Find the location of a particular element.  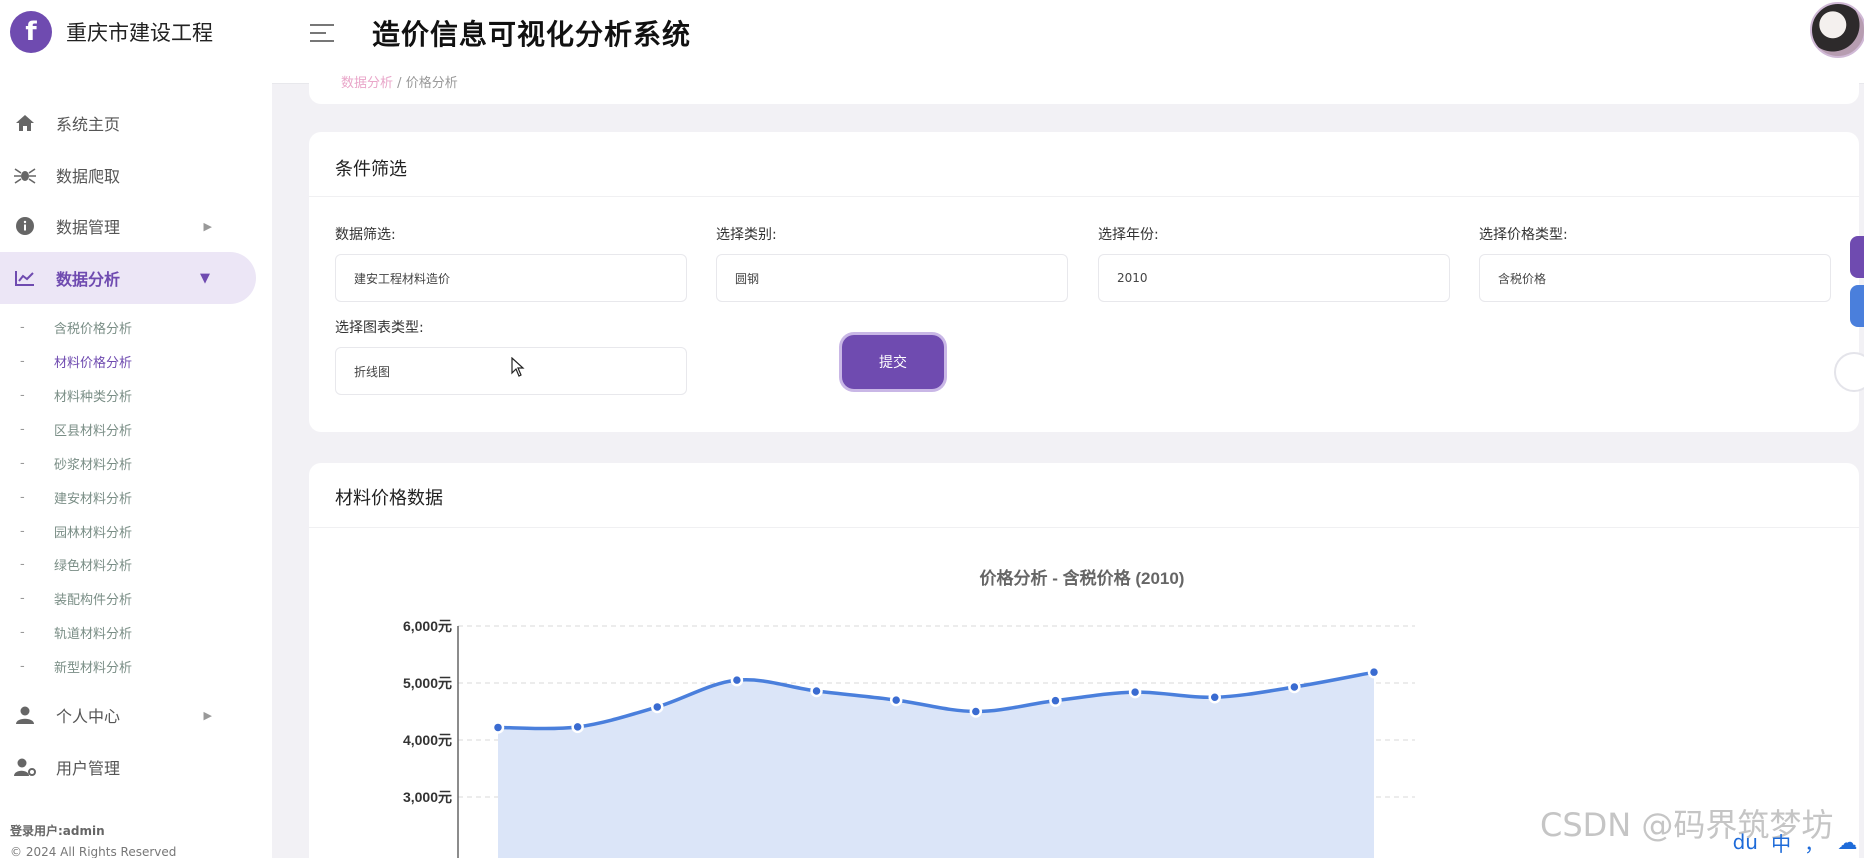

sub-item-material-price: - 材料价格分析 is located at coordinates (76, 361).